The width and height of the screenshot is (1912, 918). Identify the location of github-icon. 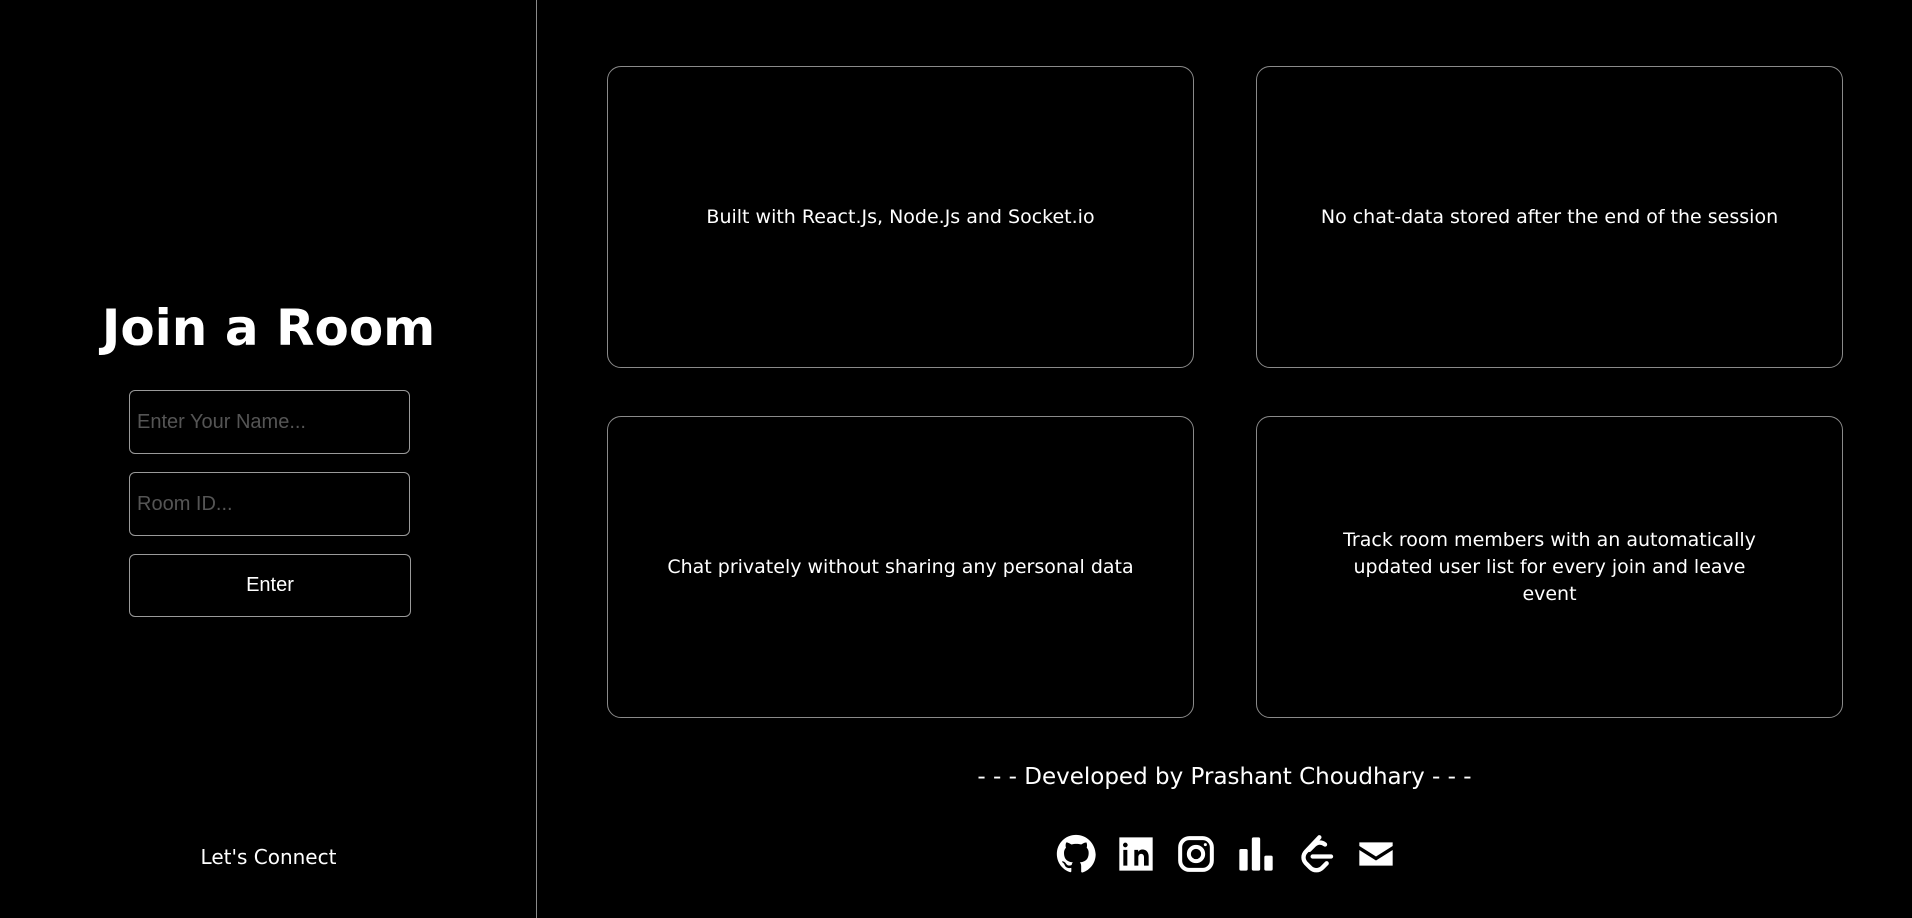
(1076, 853).